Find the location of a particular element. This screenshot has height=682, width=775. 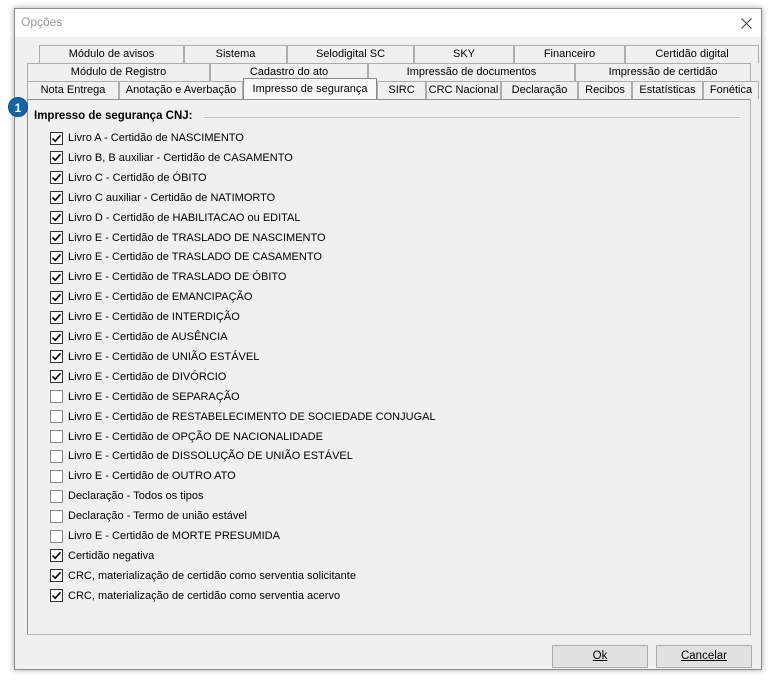

checkbox-item: Livro E - Certidão de MORTE PRESUMIDA is located at coordinates (260, 536).